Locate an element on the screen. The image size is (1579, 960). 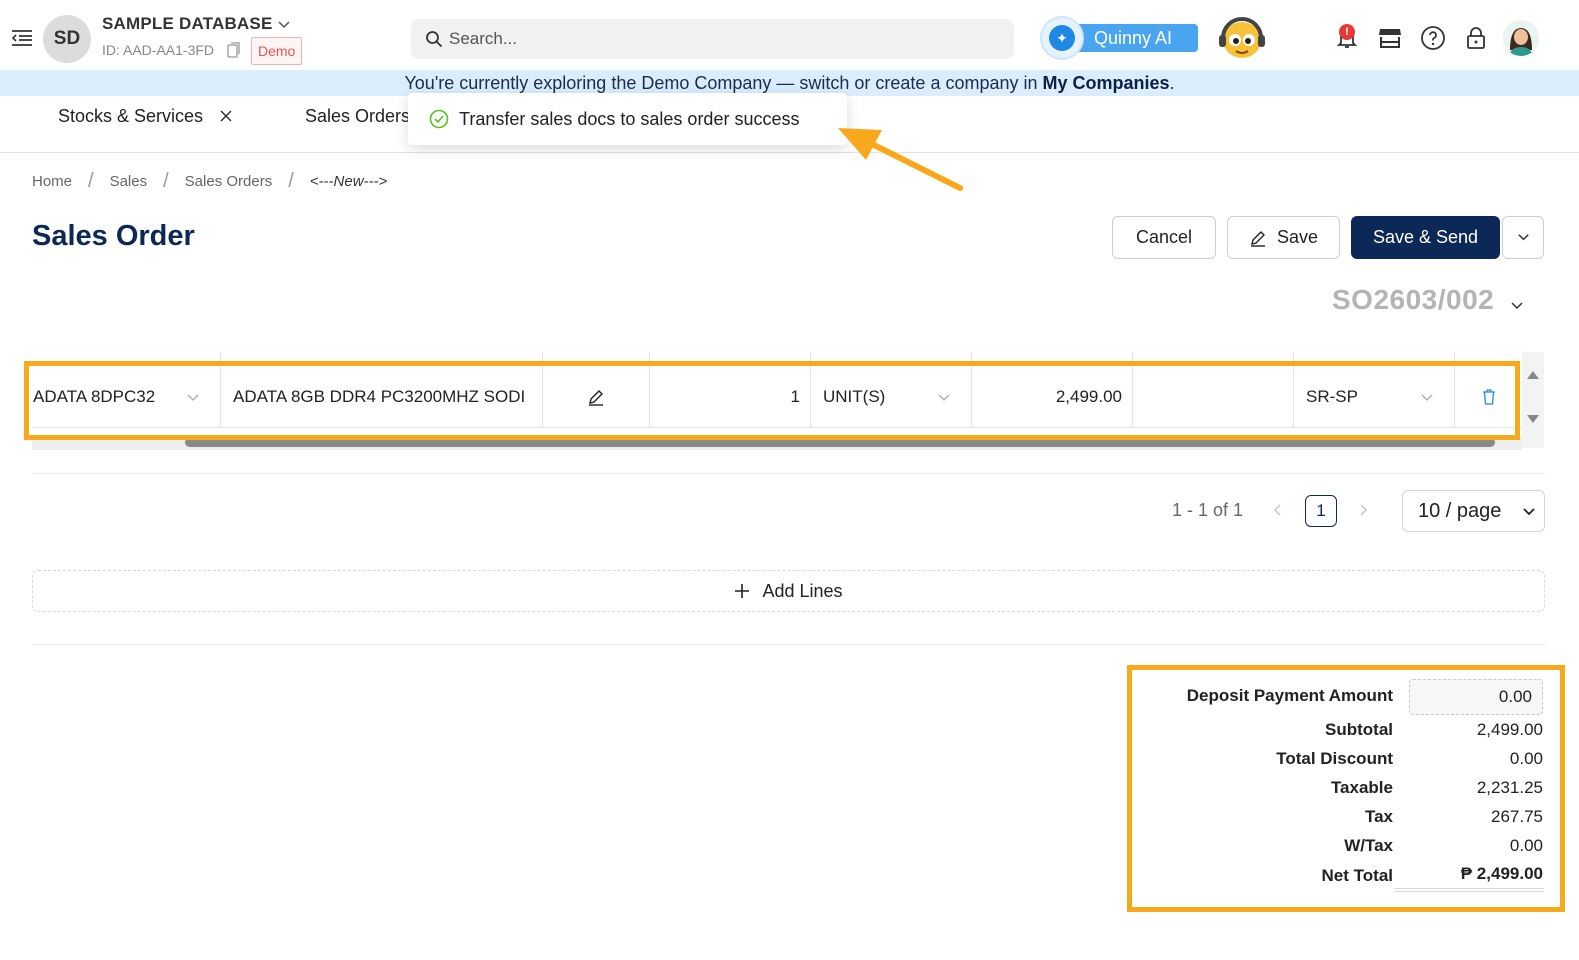
breadcrumb-sales: Sales is located at coordinates (129, 181).